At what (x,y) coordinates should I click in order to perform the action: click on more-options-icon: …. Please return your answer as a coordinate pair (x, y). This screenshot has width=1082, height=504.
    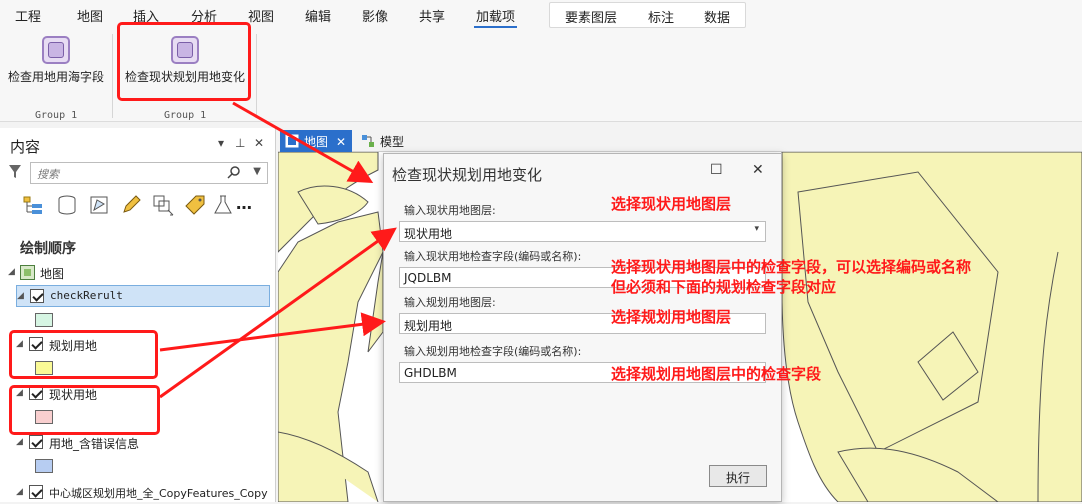
    Looking at the image, I should click on (247, 205).